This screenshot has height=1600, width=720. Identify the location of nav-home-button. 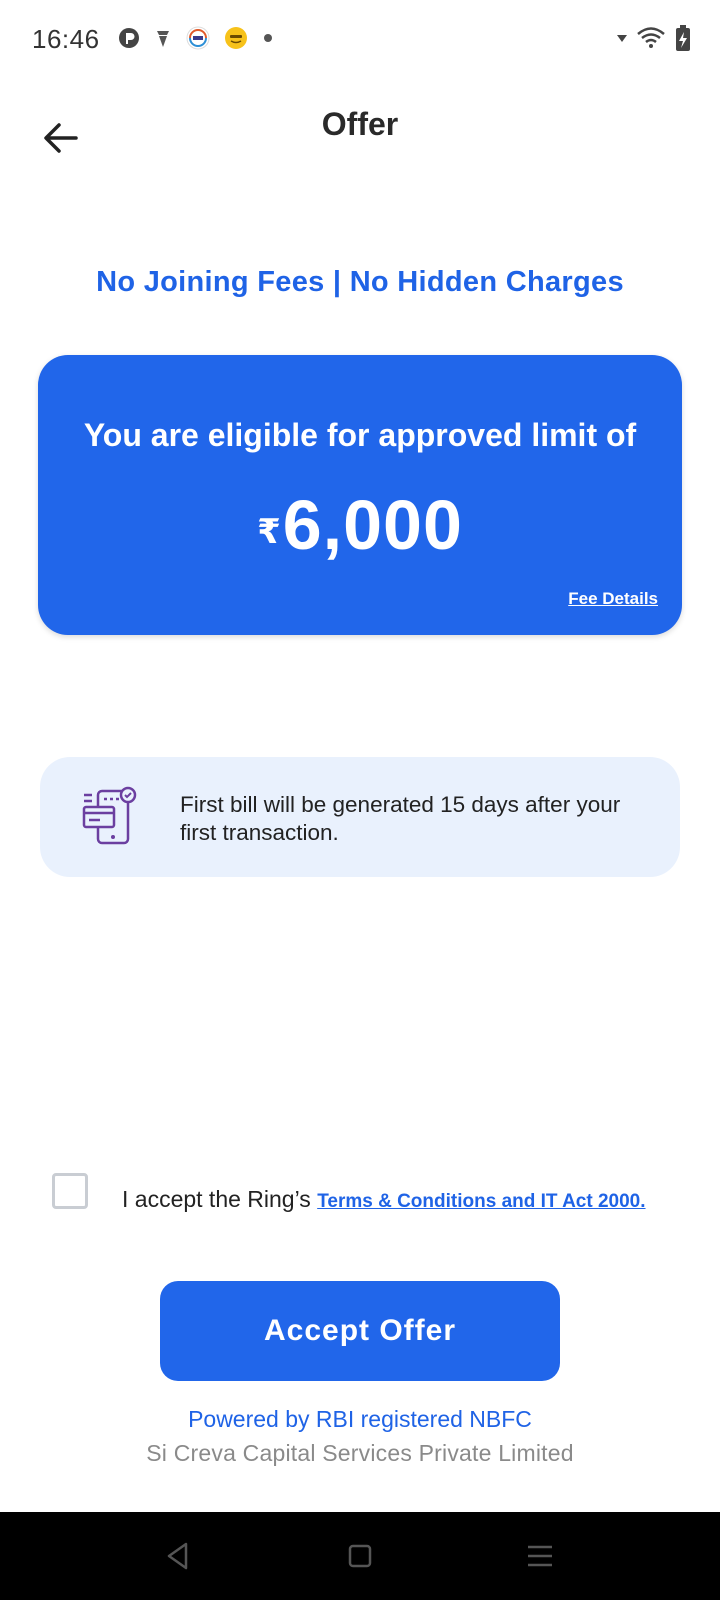
(360, 1556).